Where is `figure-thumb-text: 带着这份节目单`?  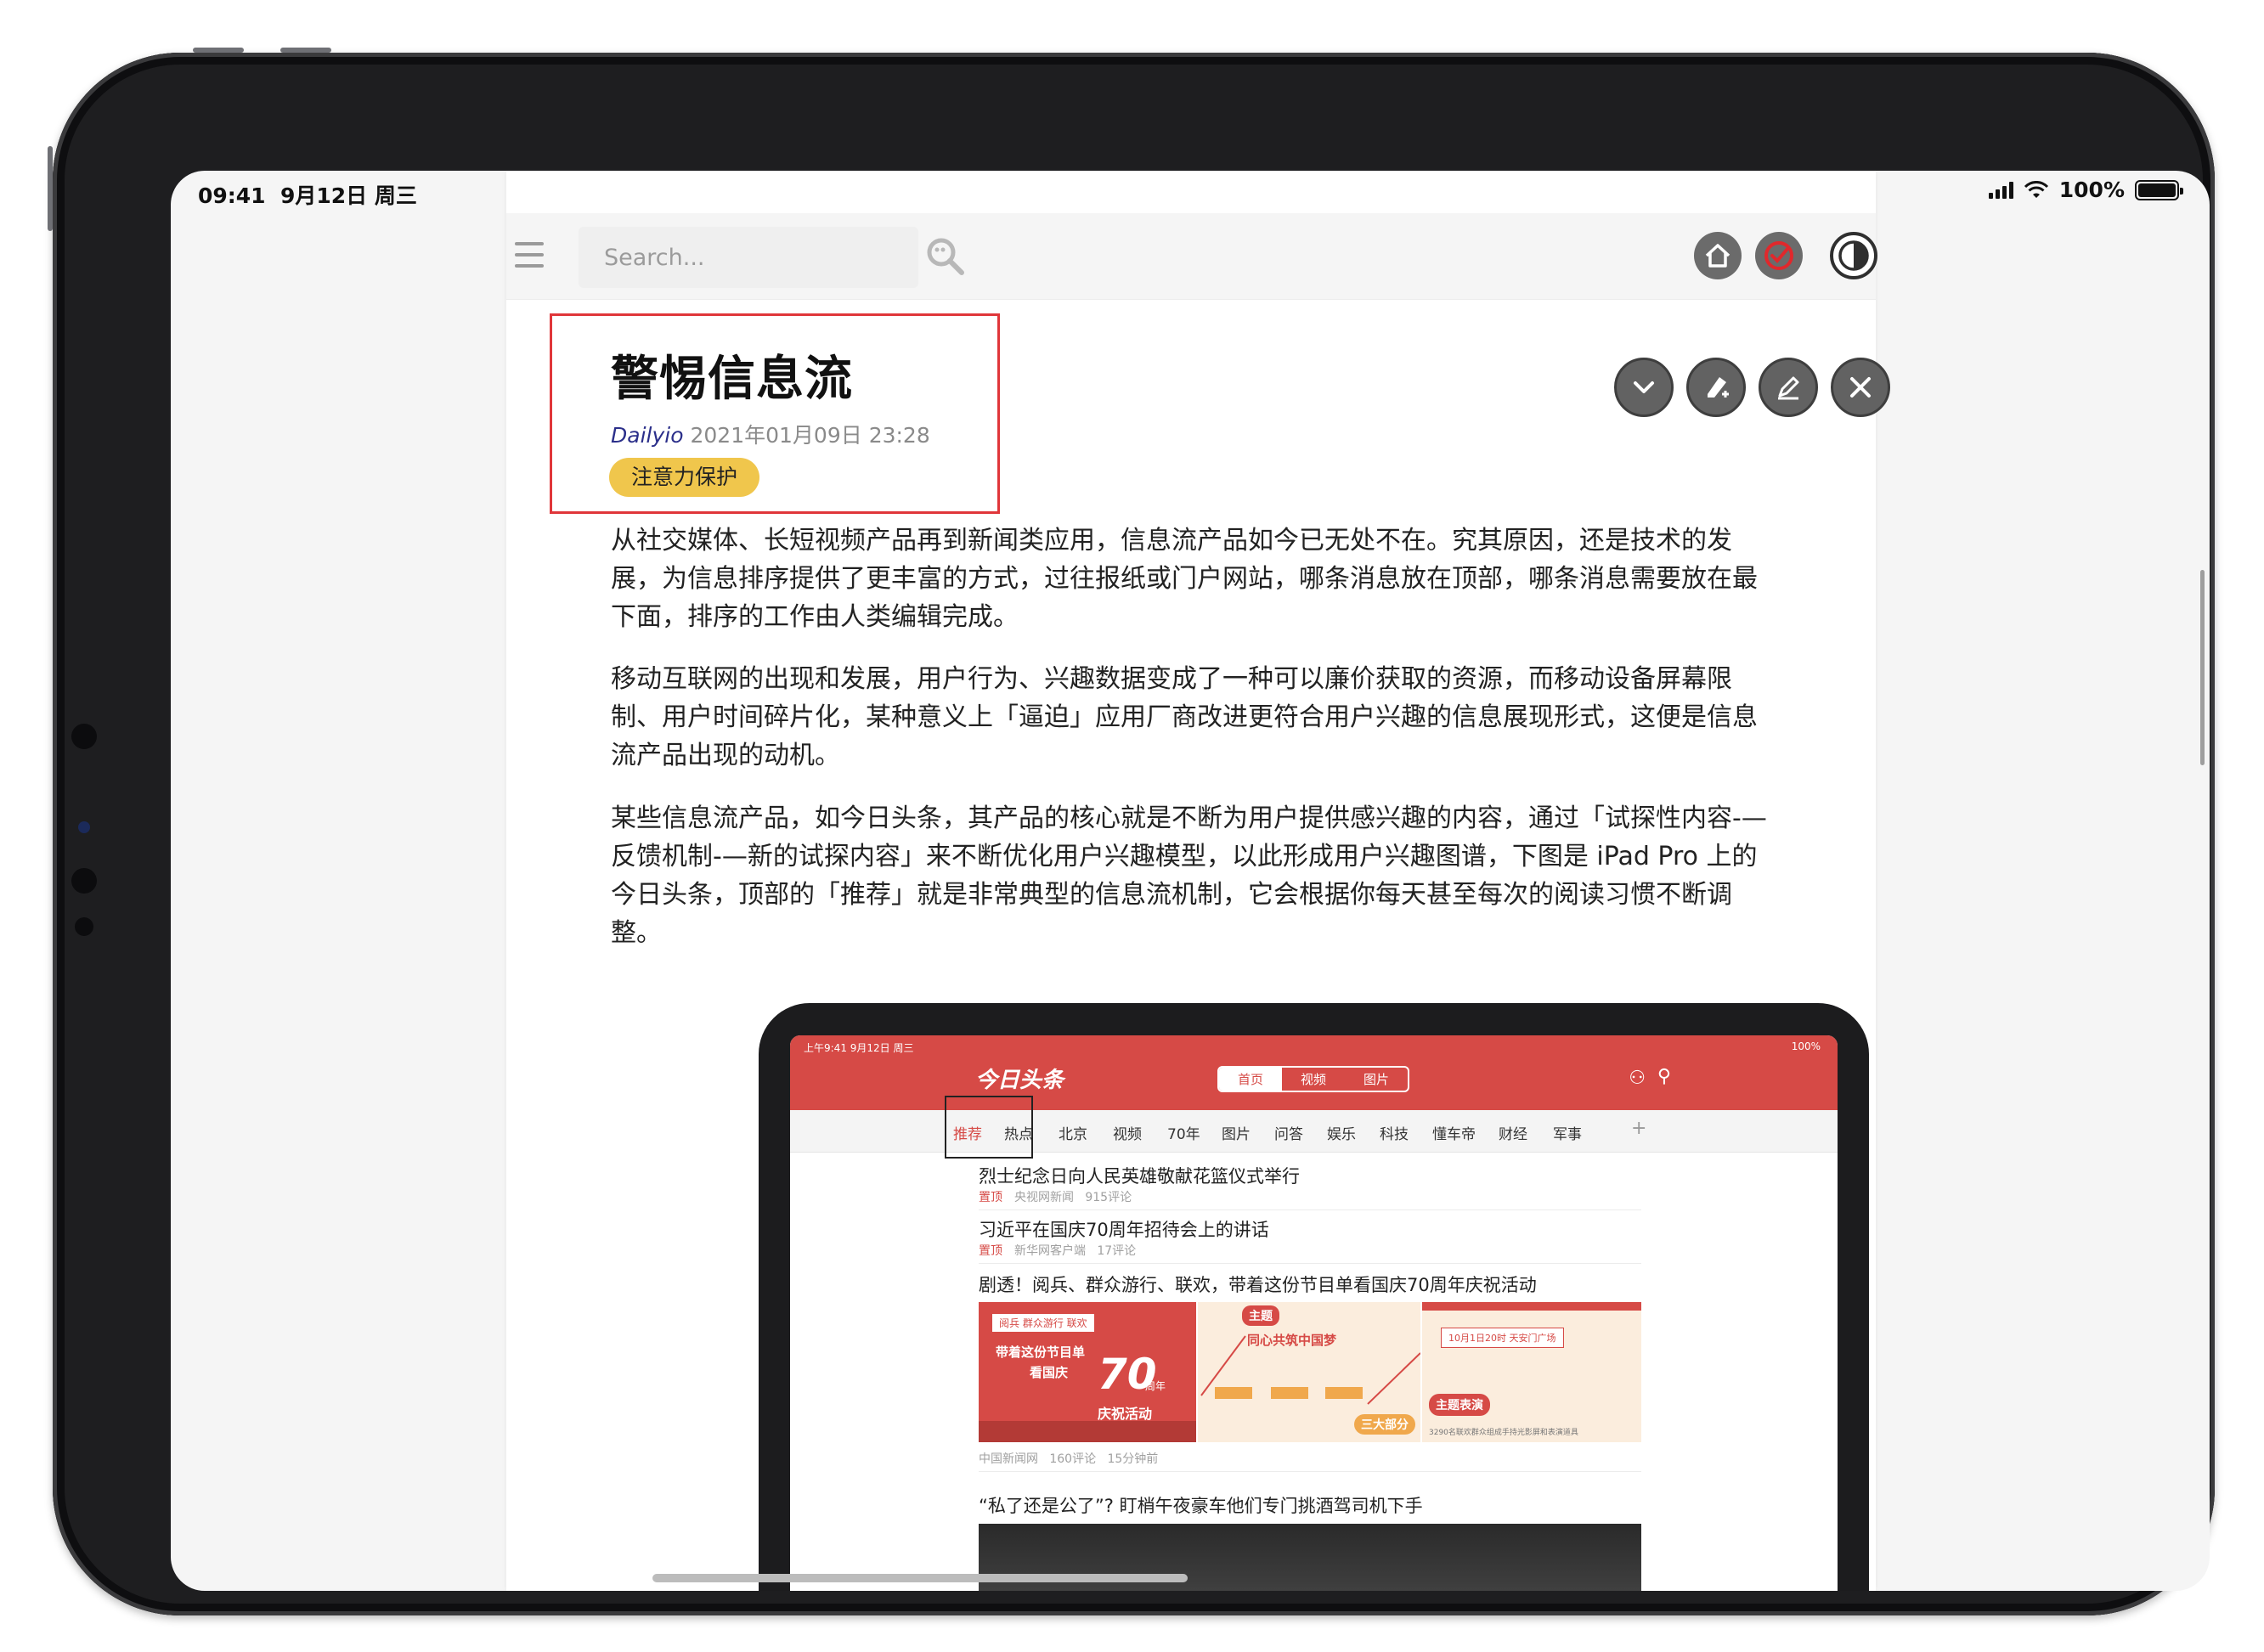
figure-thumb-text: 带着这份节目单 is located at coordinates (1041, 1352).